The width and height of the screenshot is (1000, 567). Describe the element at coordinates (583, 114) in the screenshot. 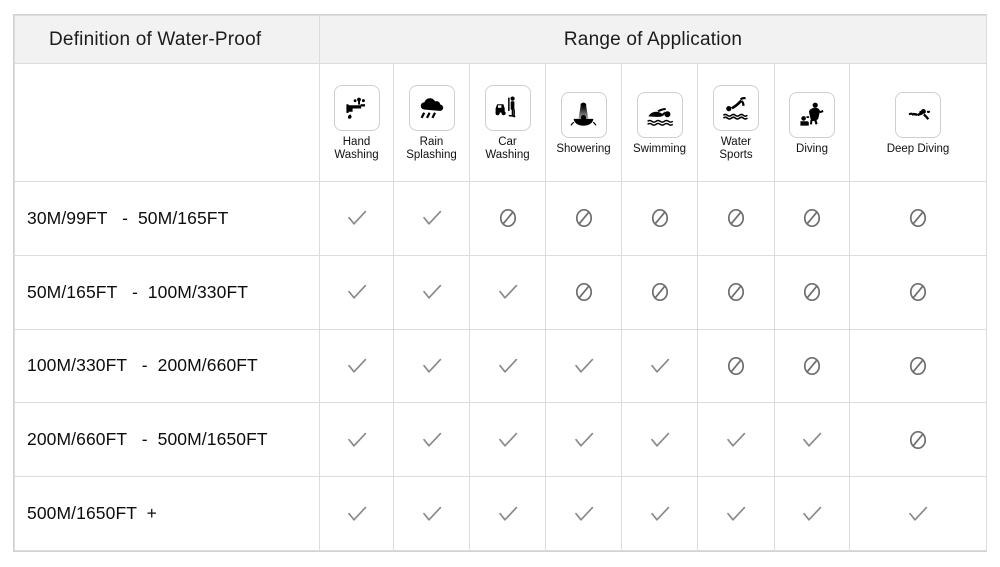

I see `shower-icon` at that location.